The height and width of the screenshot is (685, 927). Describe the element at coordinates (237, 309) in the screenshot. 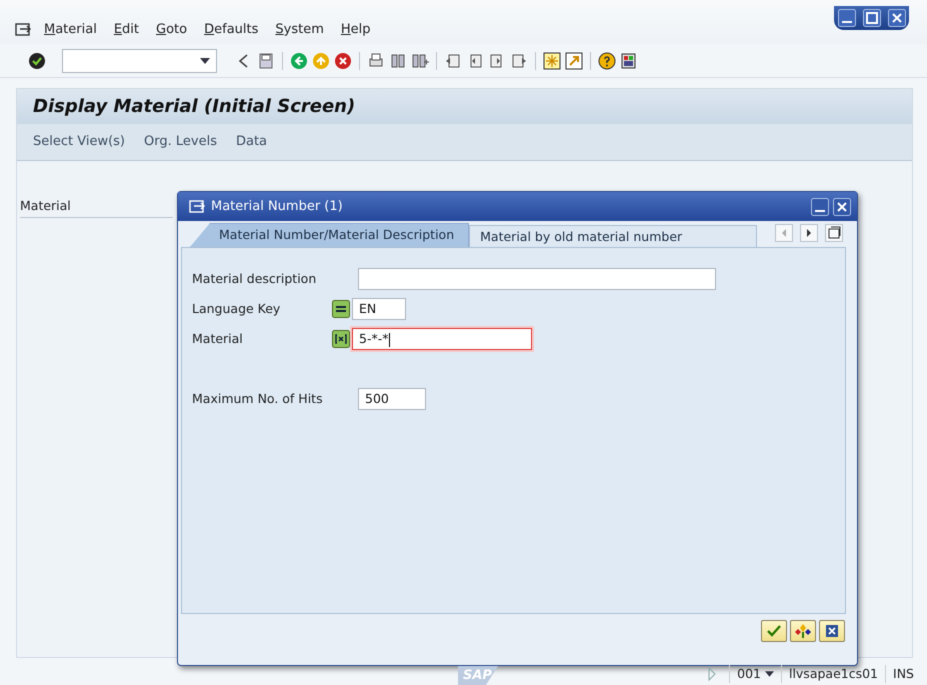

I see `field-label: Language Key` at that location.